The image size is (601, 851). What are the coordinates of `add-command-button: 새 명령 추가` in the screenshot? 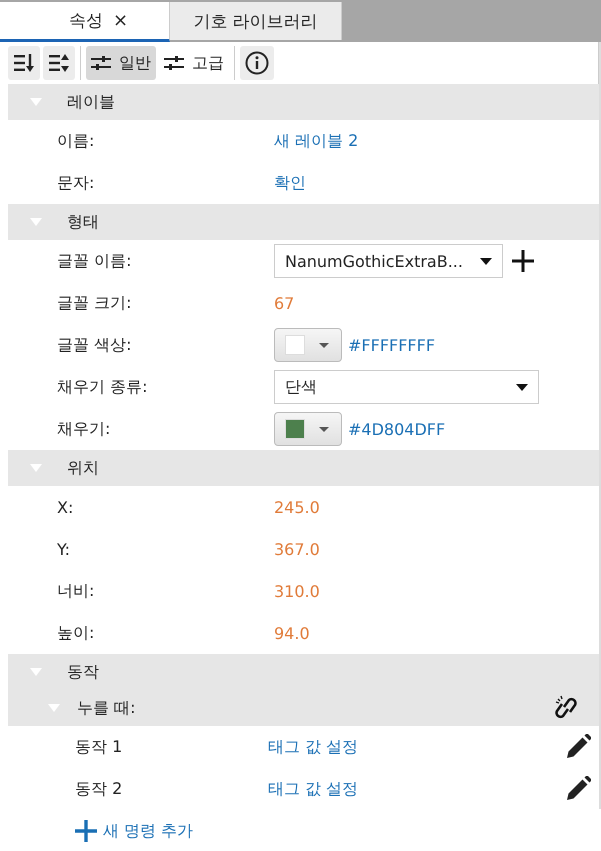 It's located at (134, 831).